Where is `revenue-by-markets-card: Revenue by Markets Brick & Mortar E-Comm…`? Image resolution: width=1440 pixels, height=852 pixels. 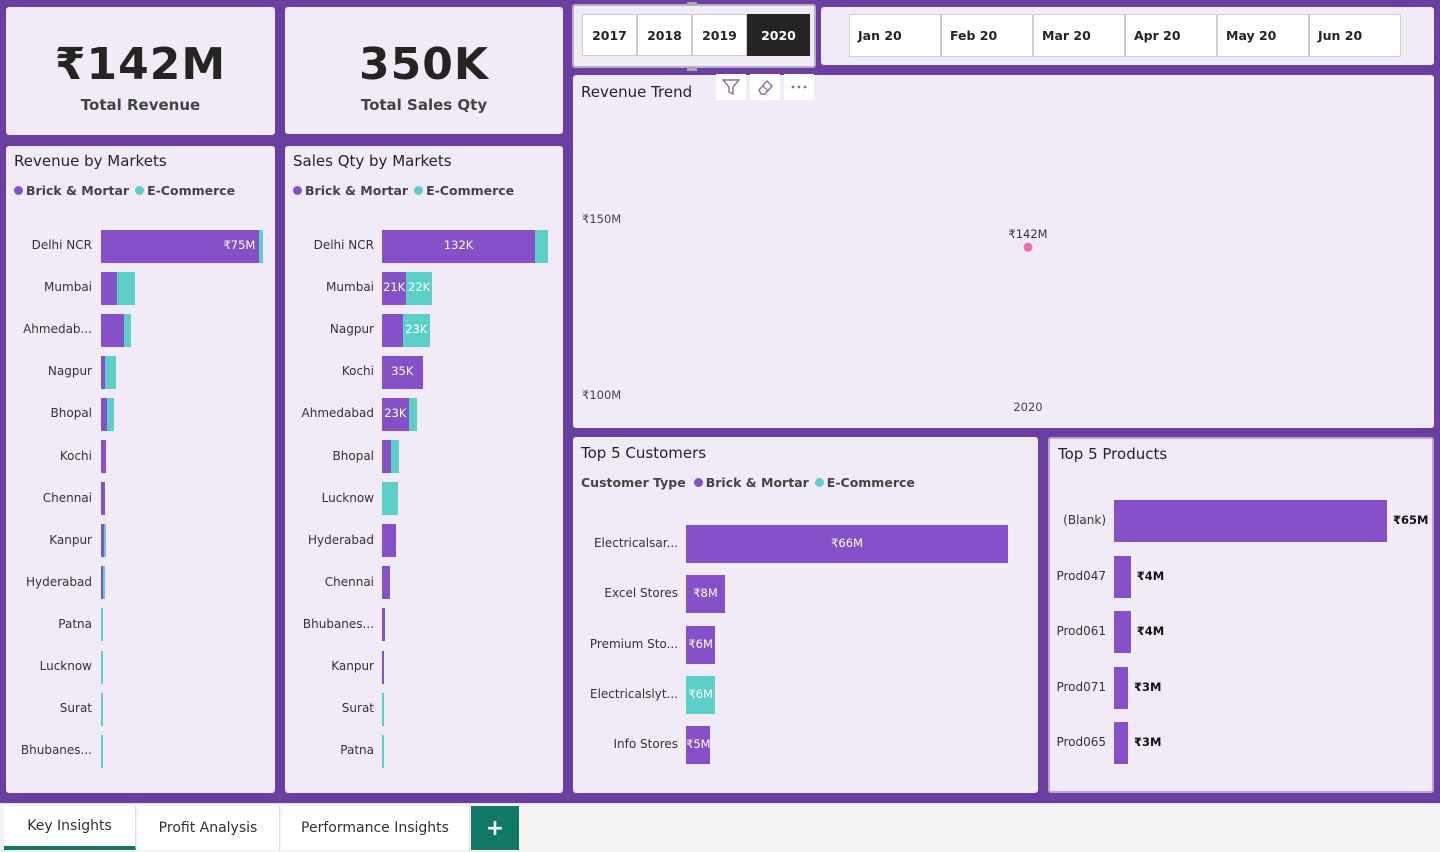
revenue-by-markets-card: Revenue by Markets Brick & Mortar E-Comm… is located at coordinates (140, 469).